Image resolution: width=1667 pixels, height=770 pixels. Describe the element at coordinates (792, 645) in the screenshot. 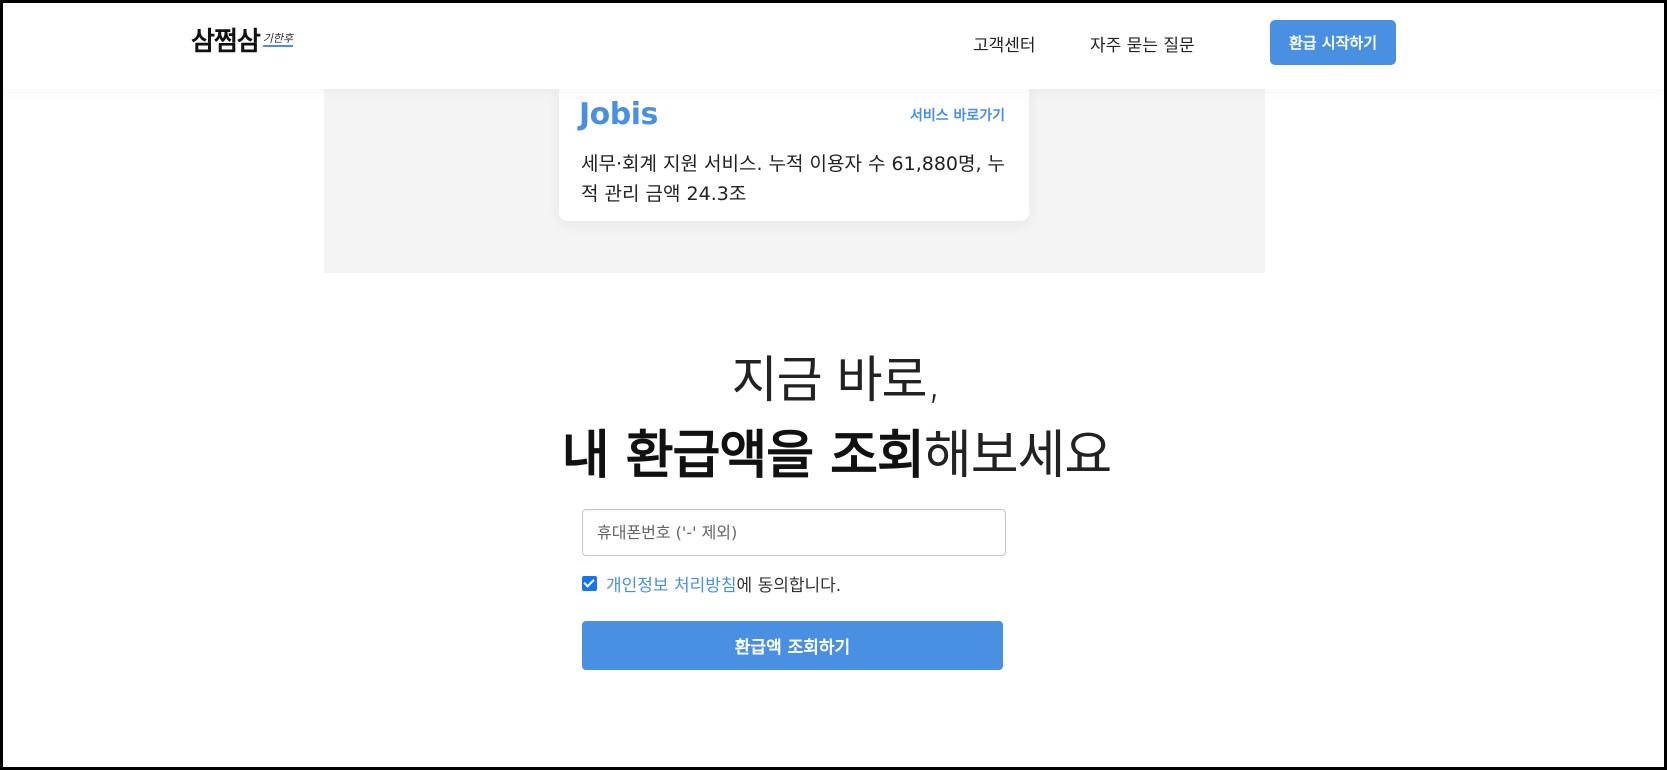

I see `lookup-refund-button: 환급액 조회하기` at that location.